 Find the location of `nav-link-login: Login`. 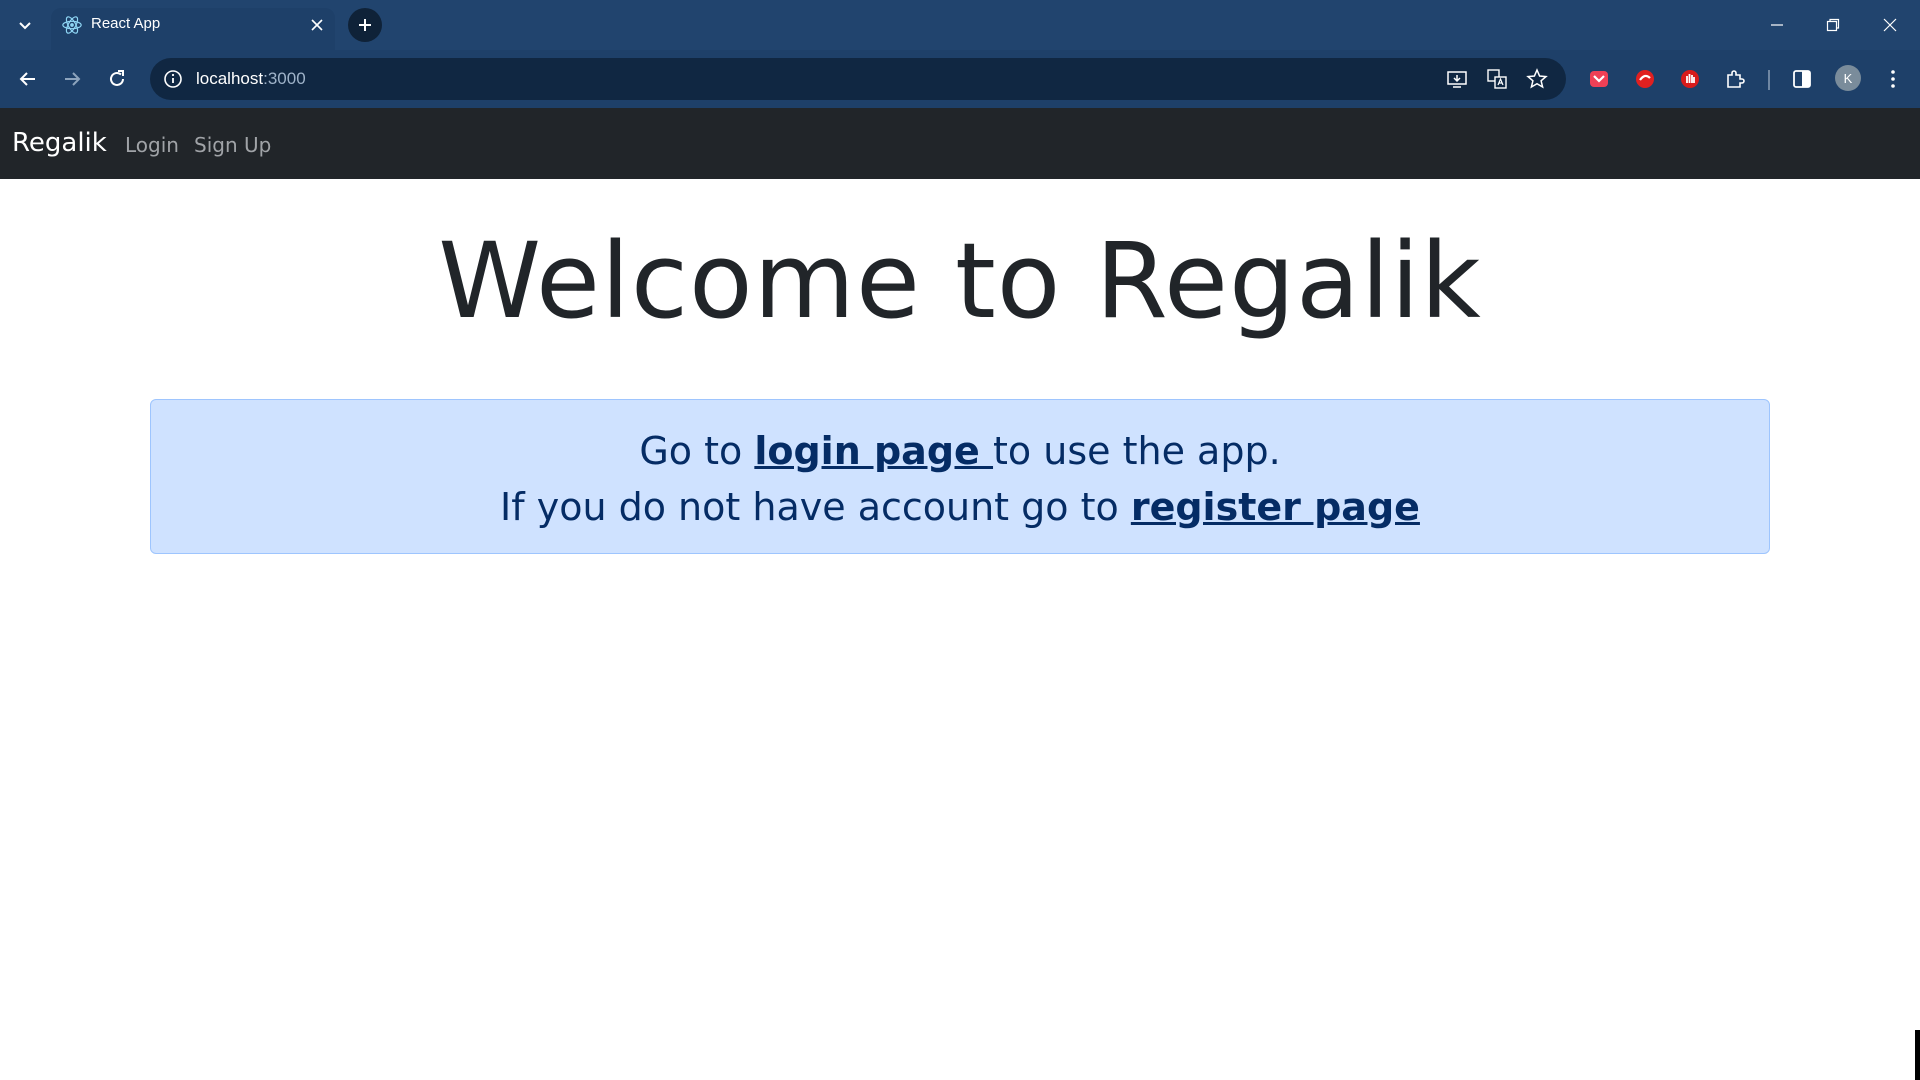

nav-link-login: Login is located at coordinates (152, 145).